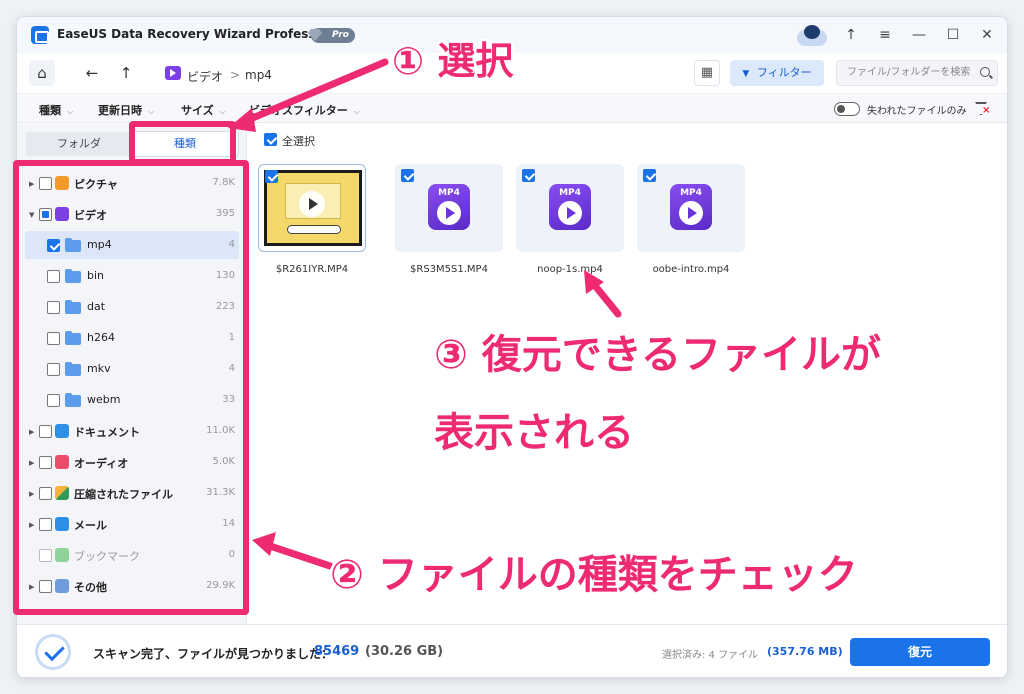 The image size is (1024, 694). I want to click on annotation-step-2: ② ファイルの種類をチェック, so click(594, 575).